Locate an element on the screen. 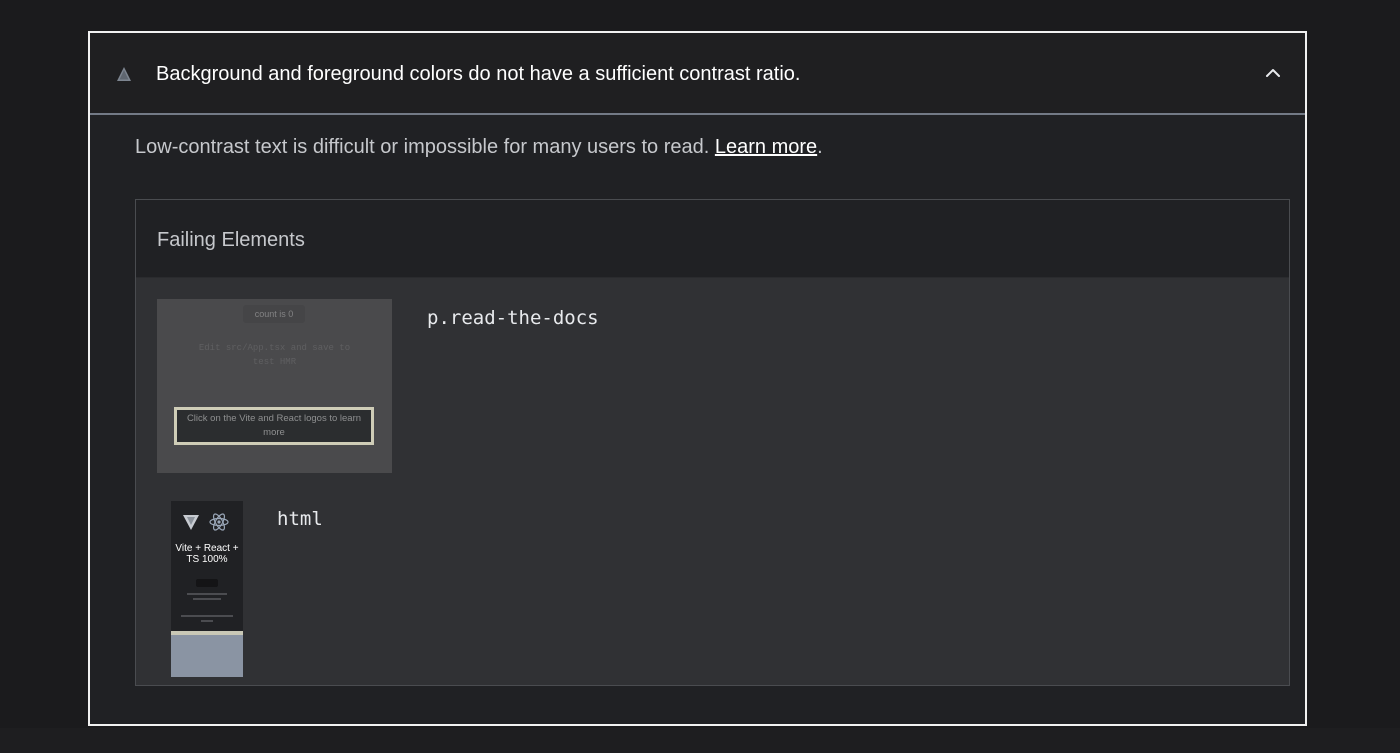 This screenshot has width=1400, height=753. thumbnail-title: Vite + React + TS 100% is located at coordinates (207, 554).